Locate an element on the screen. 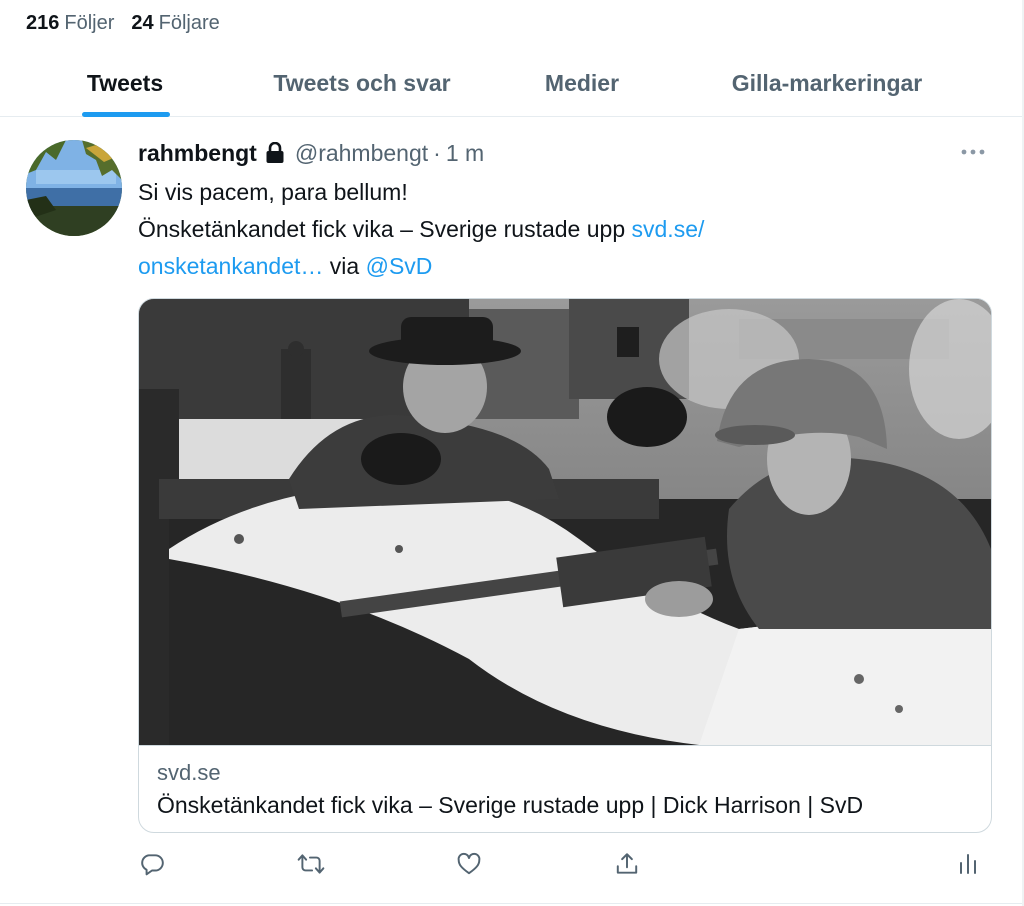 This screenshot has height=906, width=1024. share-button is located at coordinates (627, 866).